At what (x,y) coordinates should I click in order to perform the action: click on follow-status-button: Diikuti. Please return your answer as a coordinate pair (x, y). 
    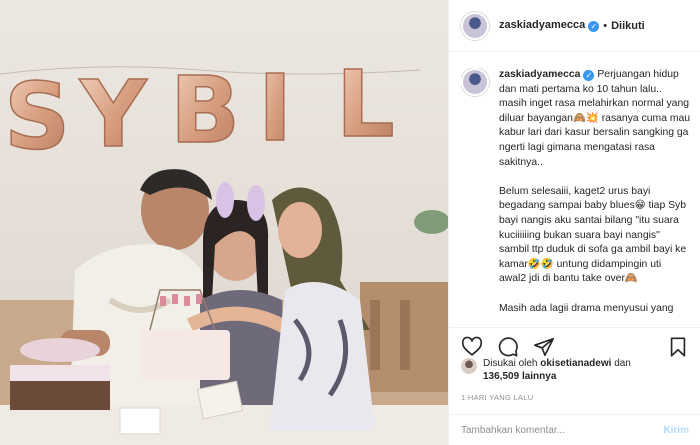
    Looking at the image, I should click on (628, 26).